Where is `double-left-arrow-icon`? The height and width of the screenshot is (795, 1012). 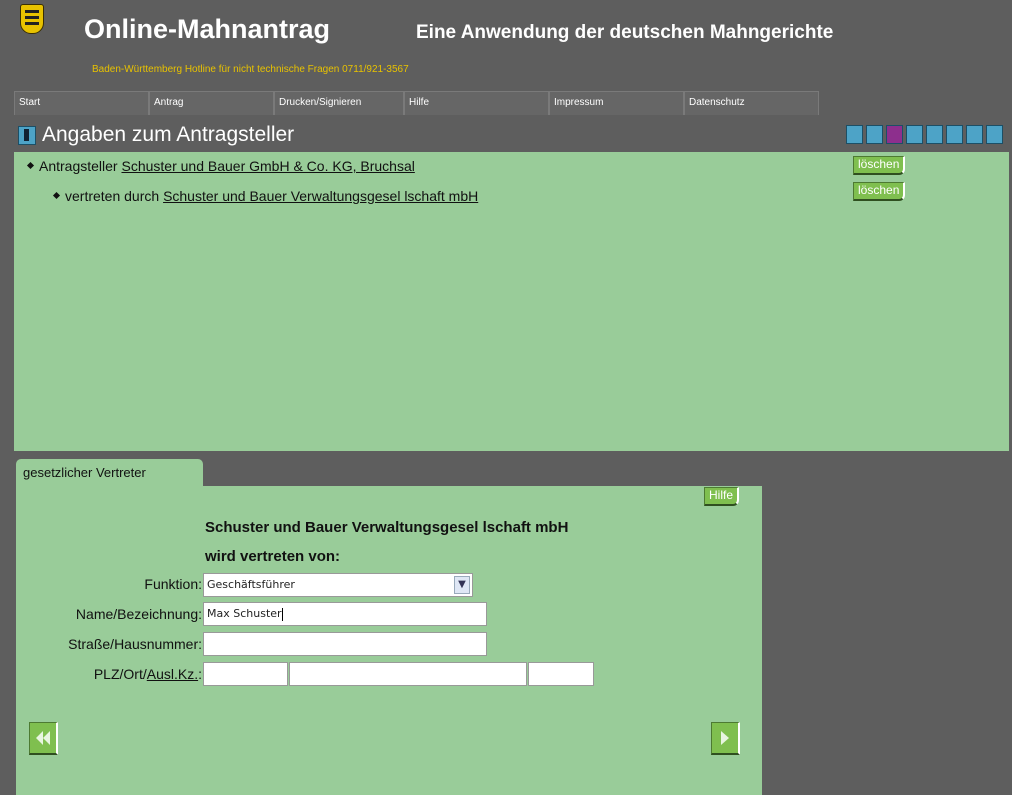 double-left-arrow-icon is located at coordinates (43, 738).